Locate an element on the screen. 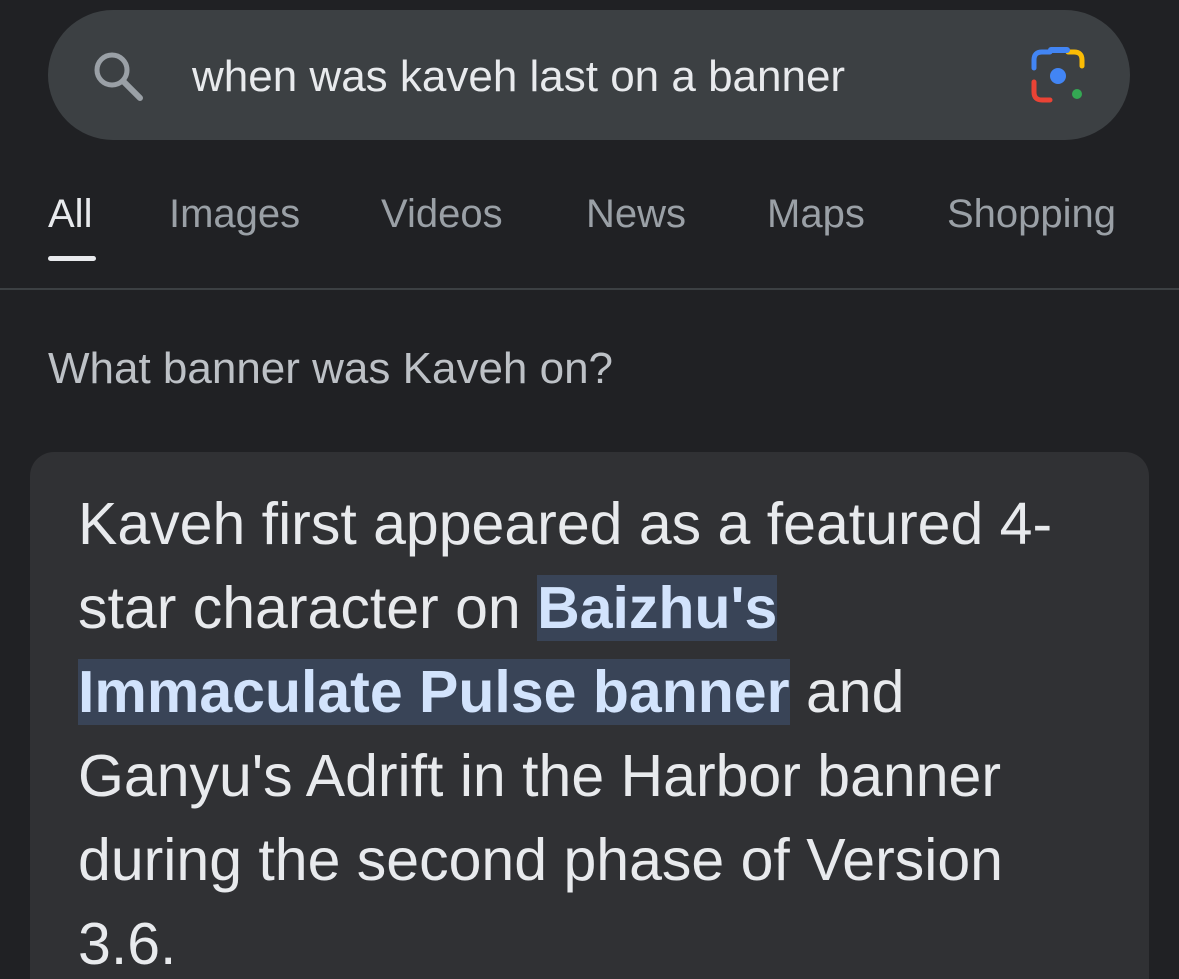 The image size is (1179, 979). tab-news: News is located at coordinates (636, 214).